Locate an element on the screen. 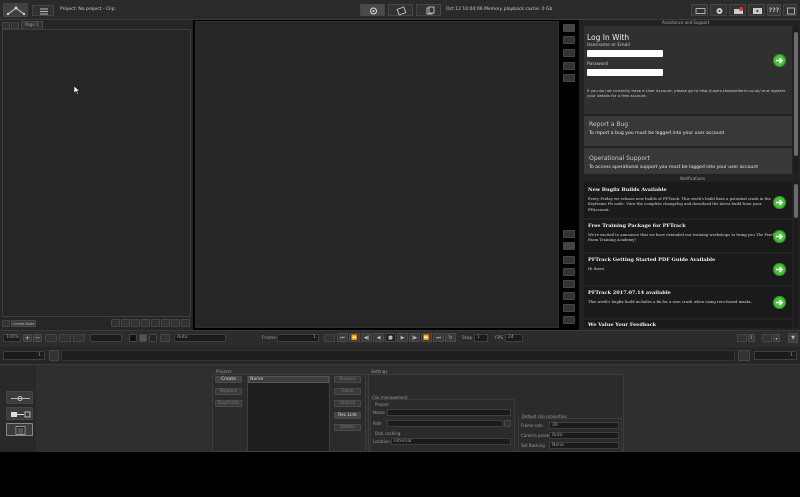  play-button: ▶ is located at coordinates (402, 337).